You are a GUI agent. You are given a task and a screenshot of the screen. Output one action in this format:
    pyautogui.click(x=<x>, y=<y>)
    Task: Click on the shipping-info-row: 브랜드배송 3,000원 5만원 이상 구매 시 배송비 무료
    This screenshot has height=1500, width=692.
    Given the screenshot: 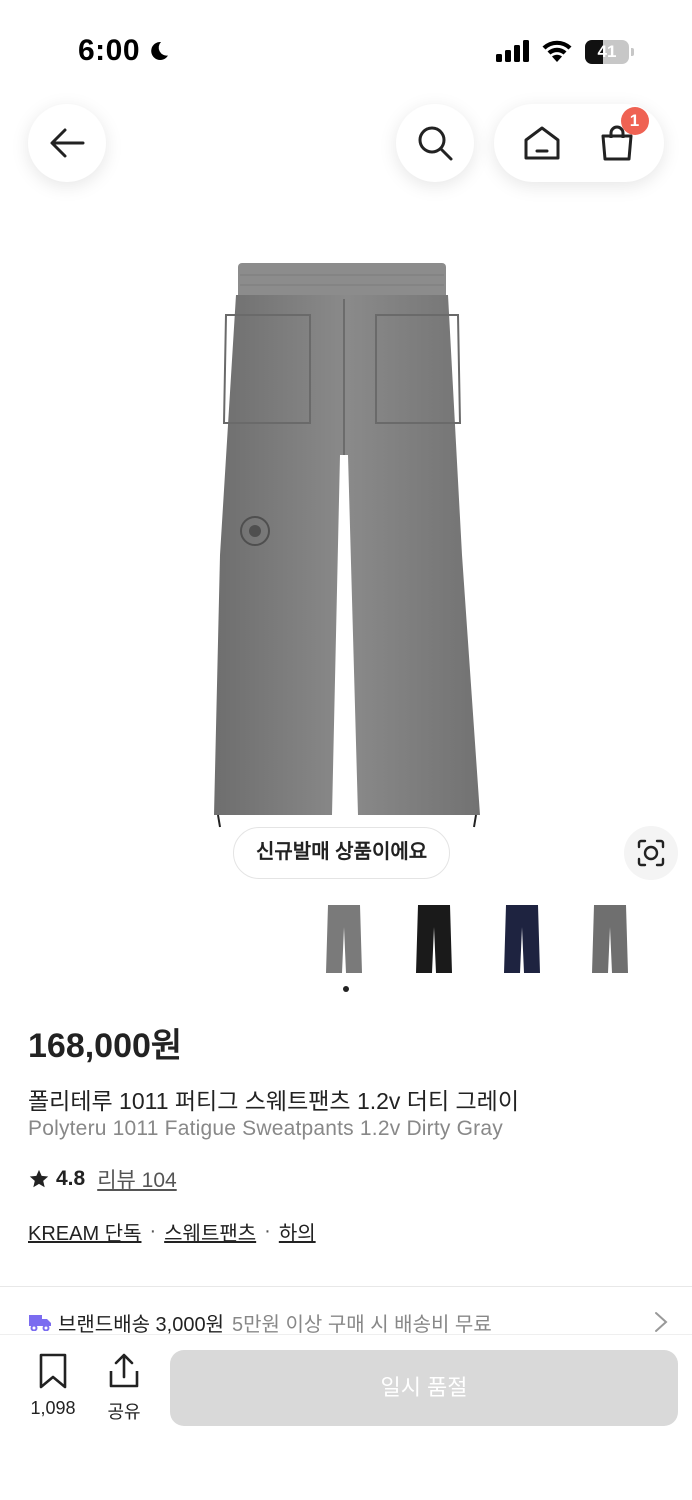 What is the action you would take?
    pyautogui.click(x=348, y=1322)
    